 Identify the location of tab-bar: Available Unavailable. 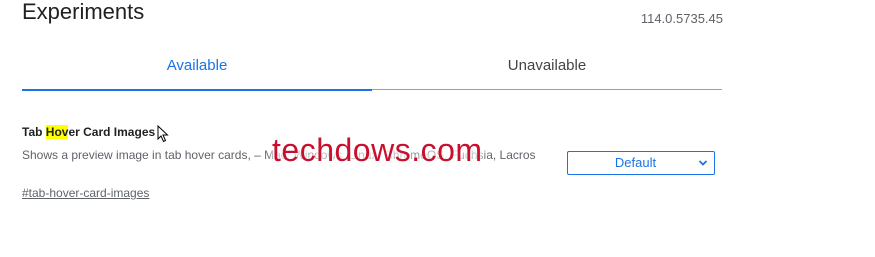
(372, 68).